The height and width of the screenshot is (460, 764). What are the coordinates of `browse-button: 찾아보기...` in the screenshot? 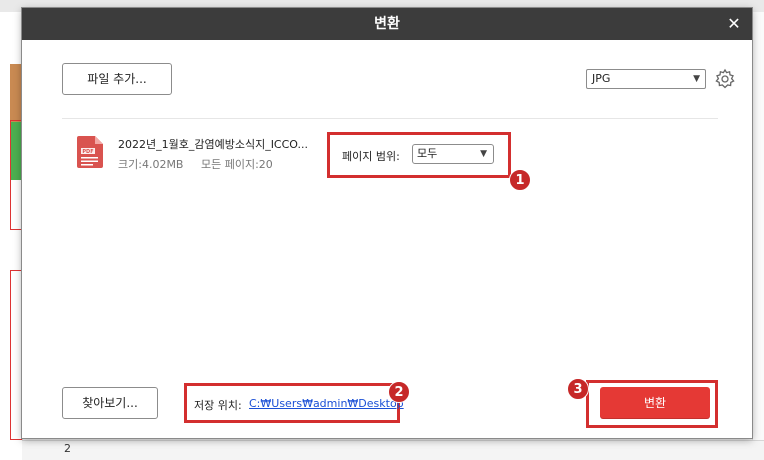 It's located at (110, 403).